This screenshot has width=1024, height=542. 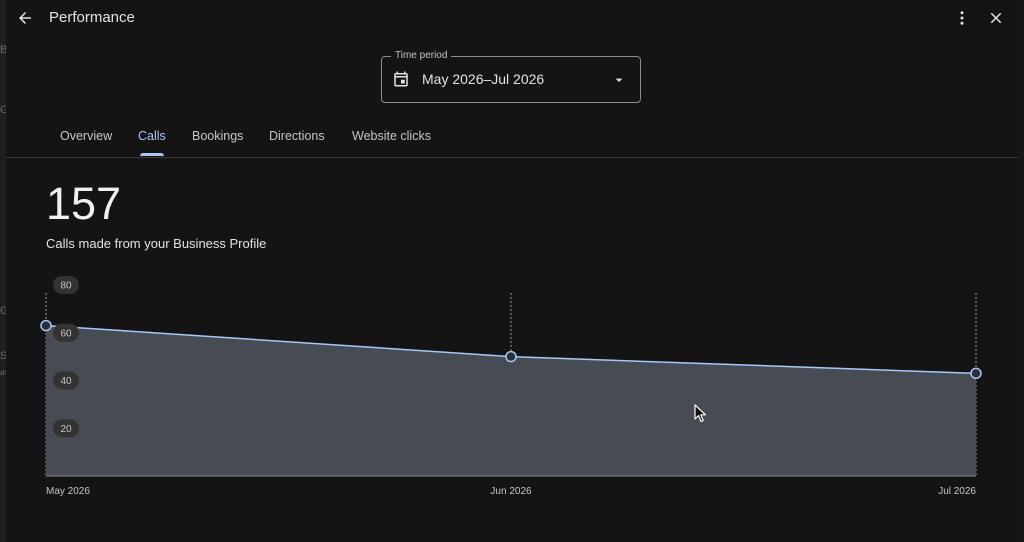 What do you see at coordinates (84, 203) in the screenshot?
I see `metric-value: 157` at bounding box center [84, 203].